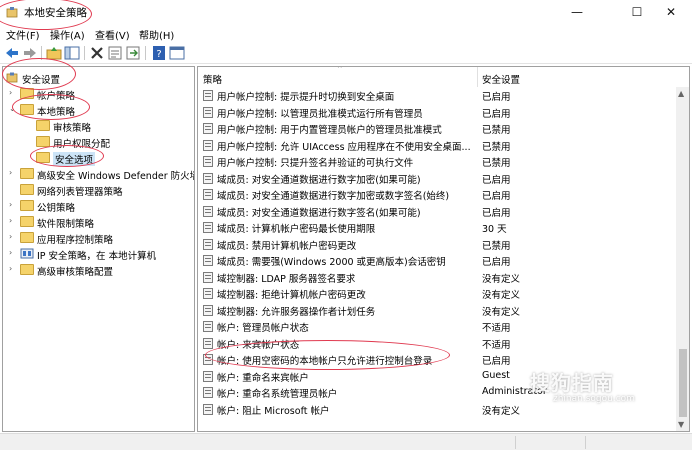  What do you see at coordinates (681, 424) in the screenshot?
I see `scroll-down-icon: ▼` at bounding box center [681, 424].